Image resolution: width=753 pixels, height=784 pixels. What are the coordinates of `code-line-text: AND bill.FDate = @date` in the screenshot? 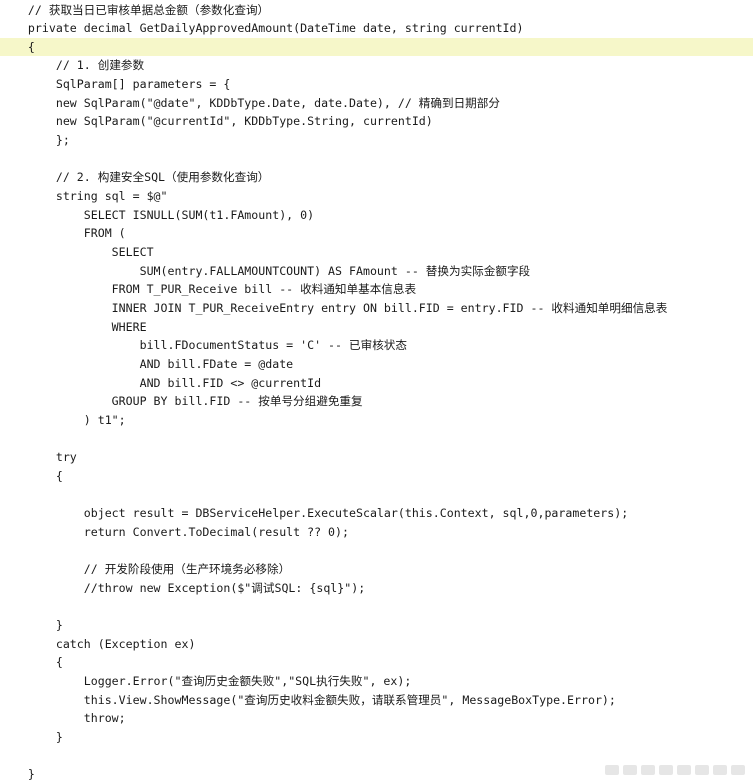 It's located at (147, 363).